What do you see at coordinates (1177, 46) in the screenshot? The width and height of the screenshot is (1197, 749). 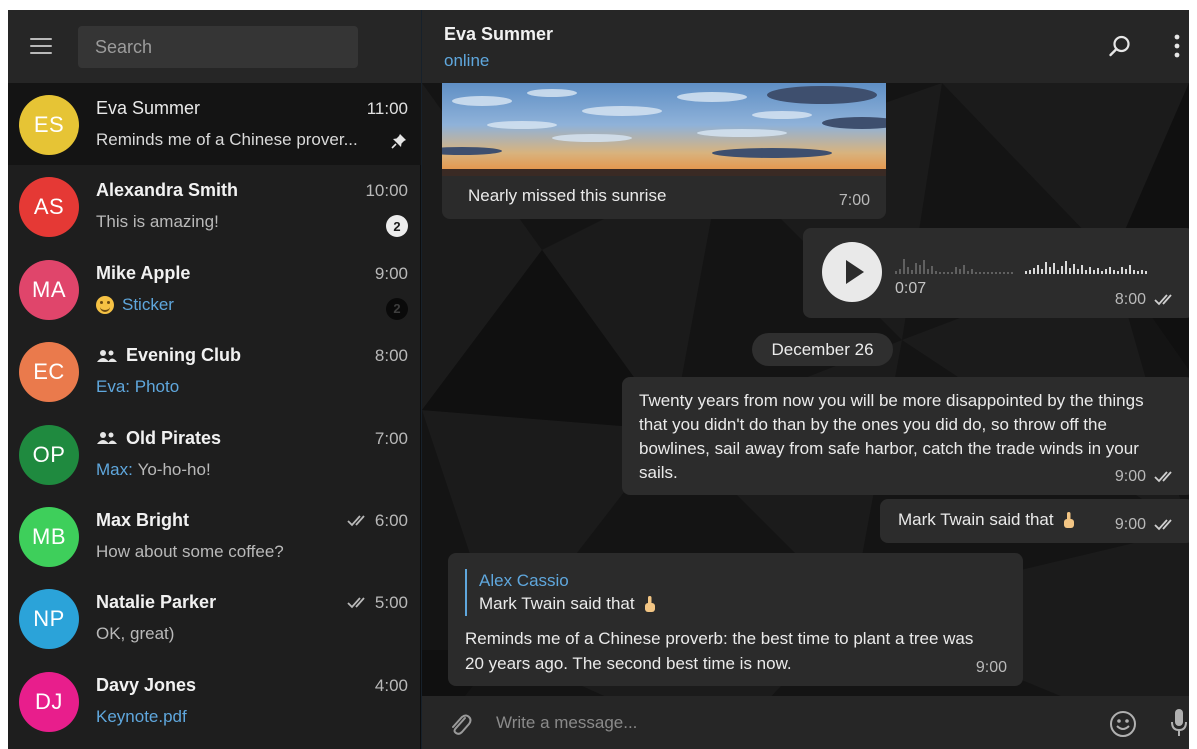 I see `more-vertical-icon` at bounding box center [1177, 46].